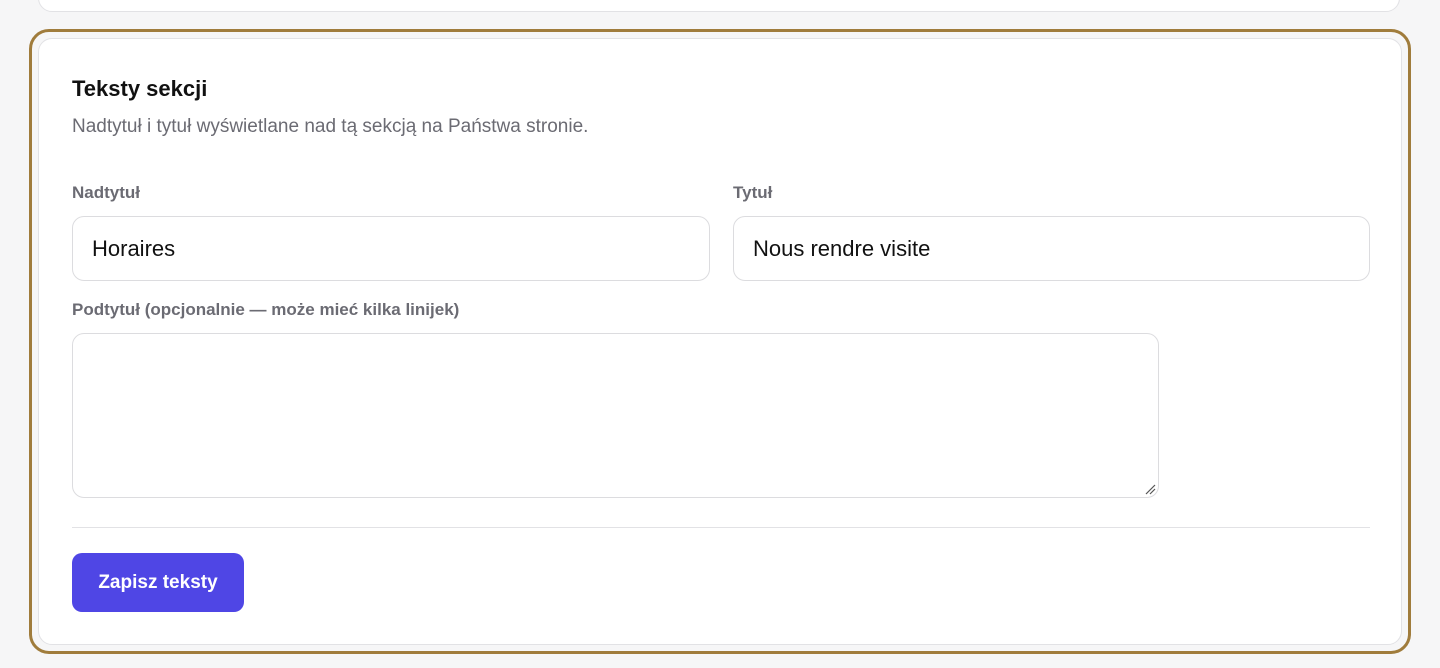  What do you see at coordinates (140, 88) in the screenshot?
I see `section-title: Teksty sekcji` at bounding box center [140, 88].